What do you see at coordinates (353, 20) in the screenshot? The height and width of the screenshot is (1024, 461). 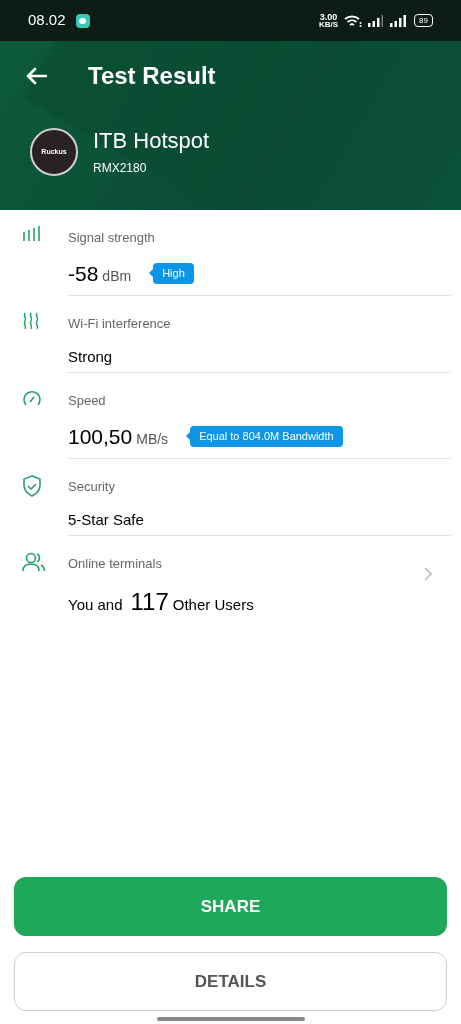 I see `wifi-icon` at bounding box center [353, 20].